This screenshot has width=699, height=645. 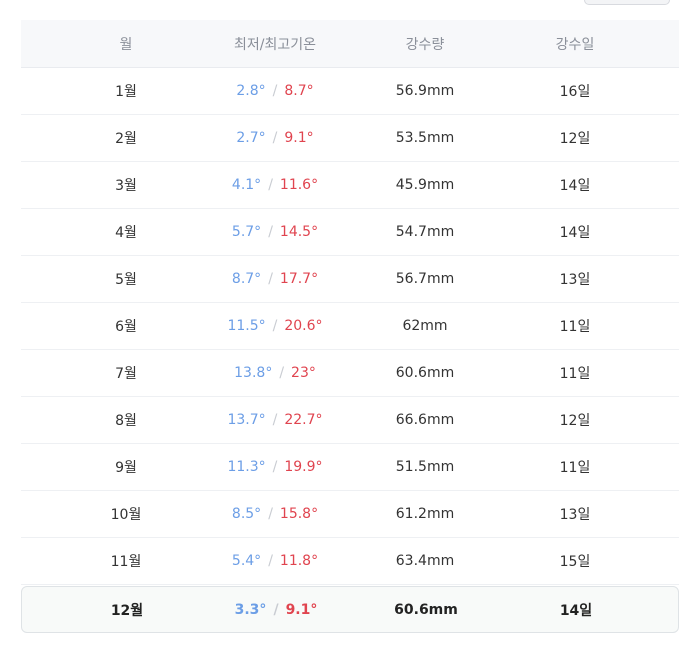 I want to click on month-cell: 2월, so click(x=126, y=139).